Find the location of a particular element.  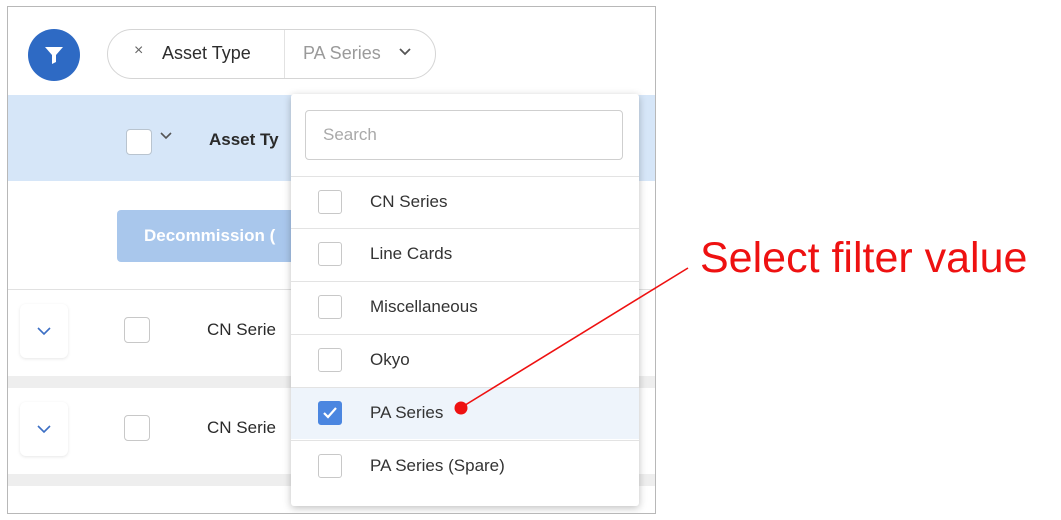

filter-option: CN Series is located at coordinates (465, 202).